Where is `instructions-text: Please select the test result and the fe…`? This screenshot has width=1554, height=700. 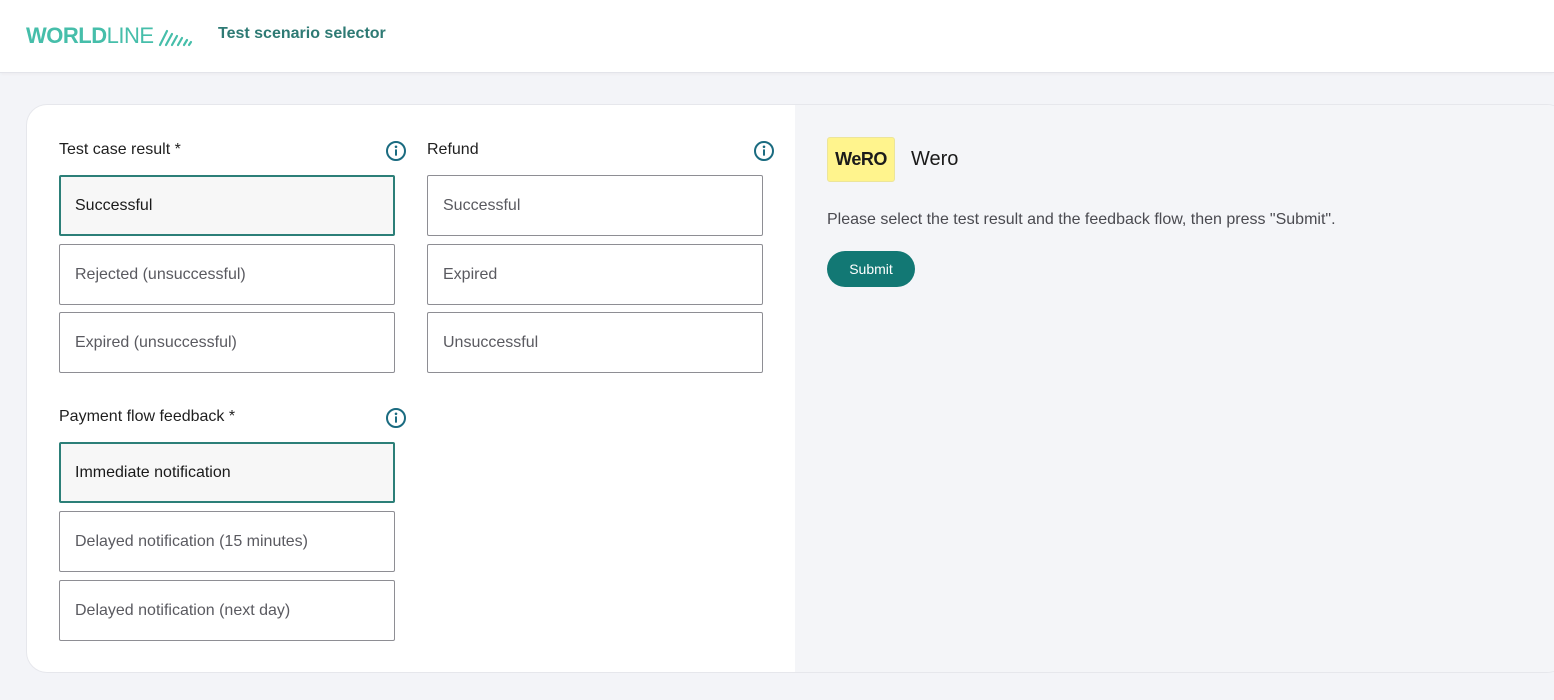 instructions-text: Please select the test result and the fe… is located at coordinates (1081, 219).